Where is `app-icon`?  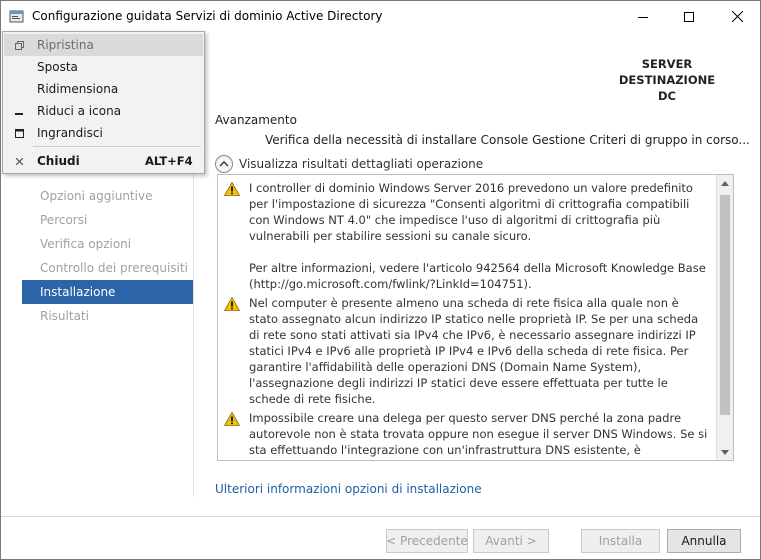
app-icon is located at coordinates (17, 17).